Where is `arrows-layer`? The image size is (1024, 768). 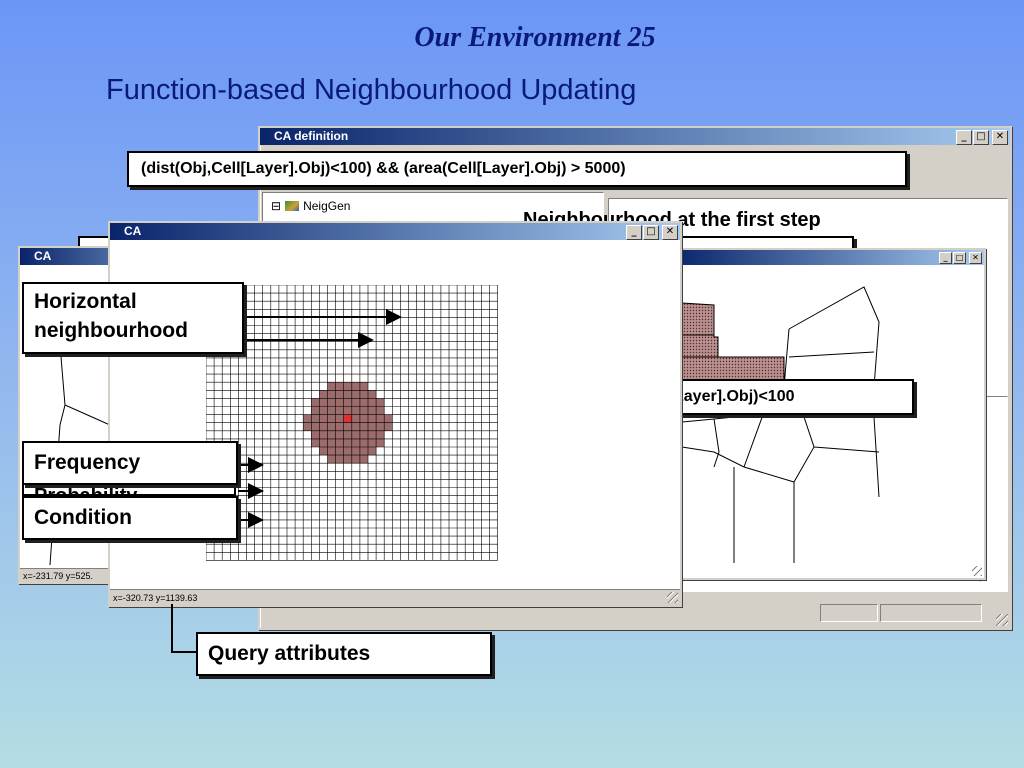 arrows-layer is located at coordinates (286, 481).